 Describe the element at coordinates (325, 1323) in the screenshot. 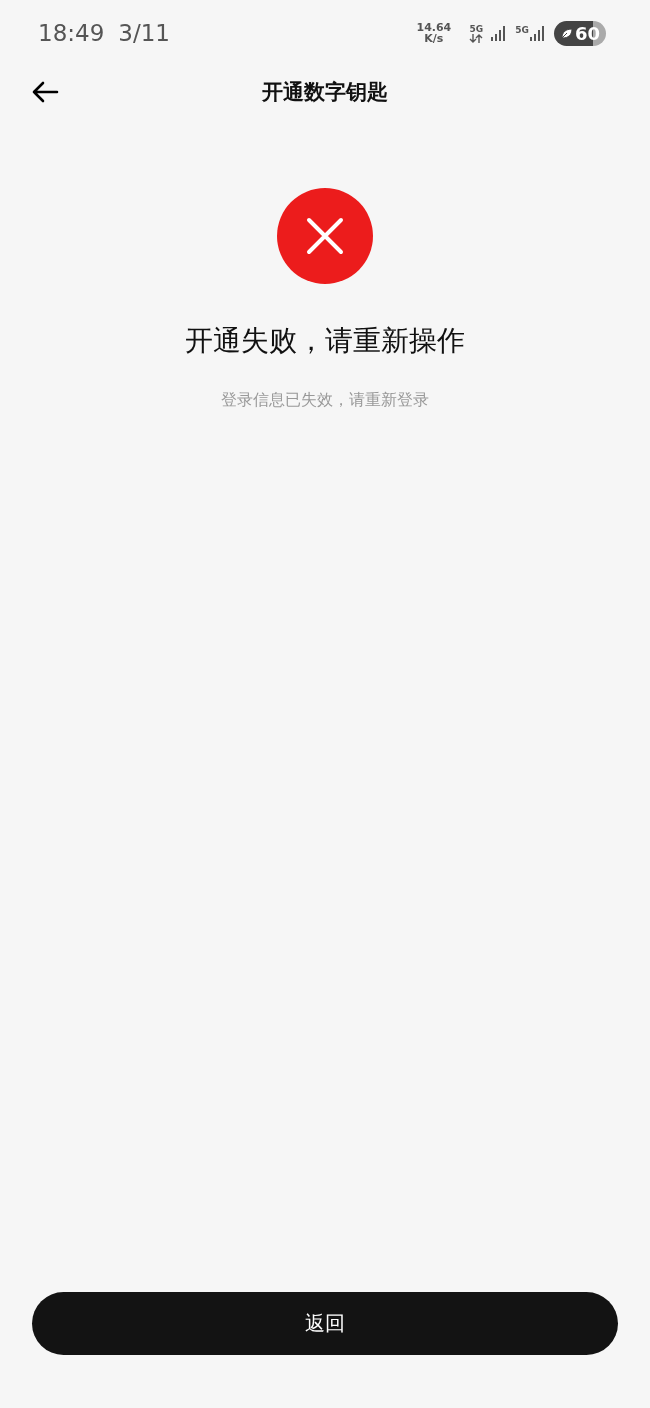

I see `back-button: 返回` at that location.